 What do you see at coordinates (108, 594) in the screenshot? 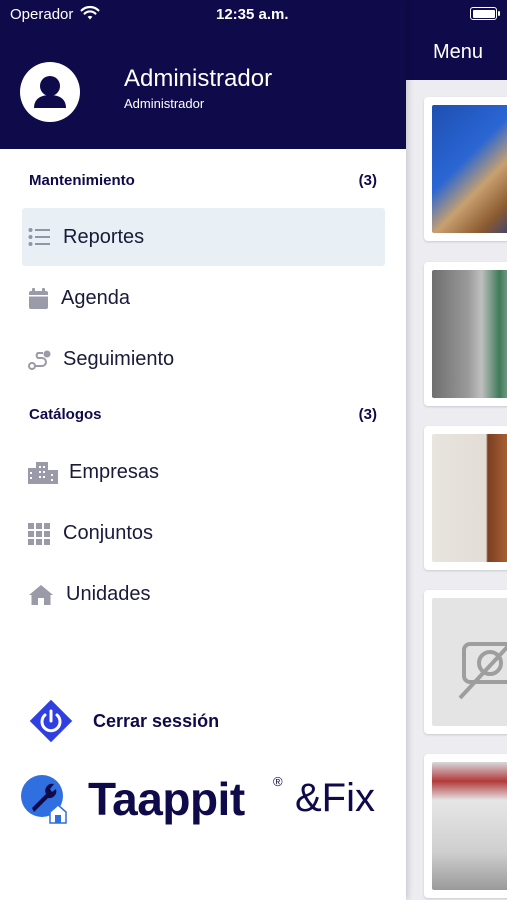
I see `menu-label-unidades: Unidades` at bounding box center [108, 594].